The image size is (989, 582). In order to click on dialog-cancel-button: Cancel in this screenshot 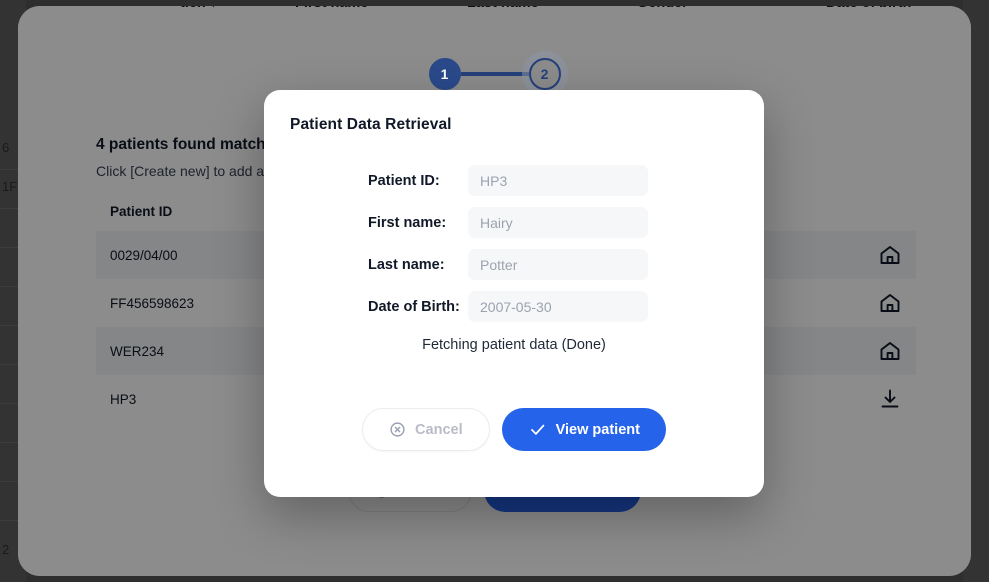, I will do `click(426, 429)`.